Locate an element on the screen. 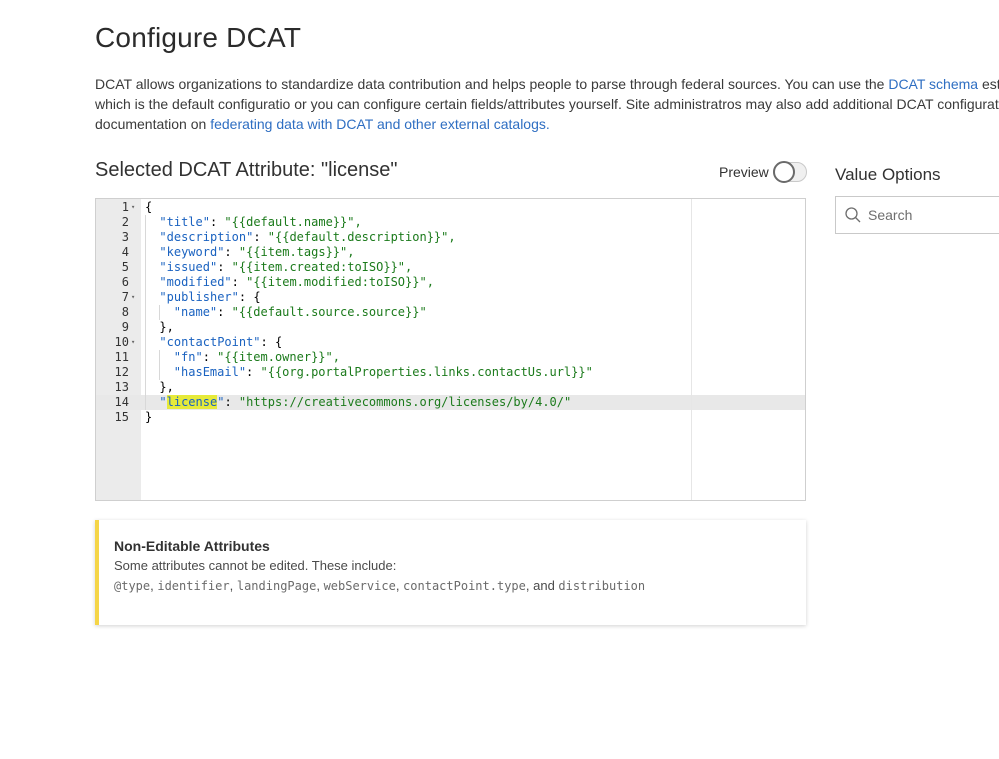 The height and width of the screenshot is (759, 999). json-key: "hasEmail" is located at coordinates (210, 372).